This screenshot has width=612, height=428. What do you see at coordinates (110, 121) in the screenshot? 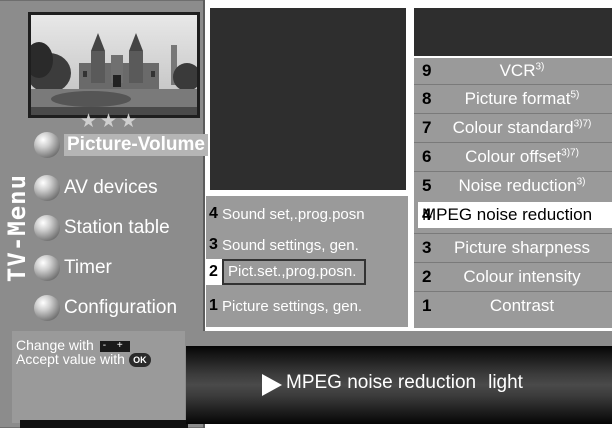
I see `rating-stars: ★★★` at bounding box center [110, 121].